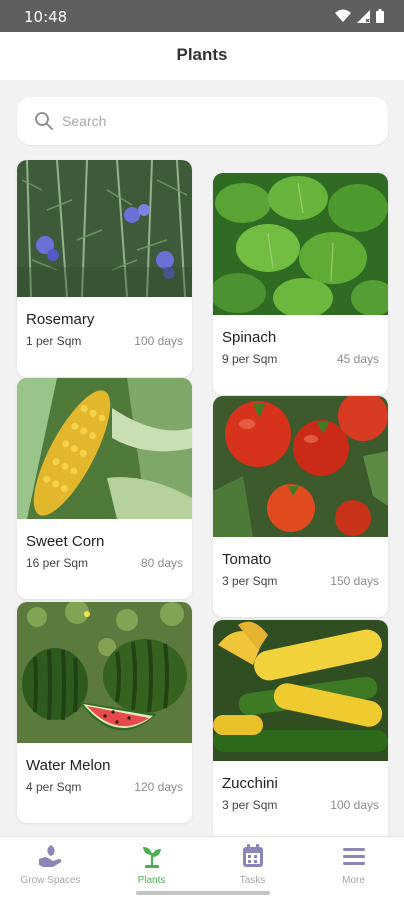 This screenshot has height=900, width=404. Describe the element at coordinates (50, 880) in the screenshot. I see `nav-label: Grow Spaces` at that location.